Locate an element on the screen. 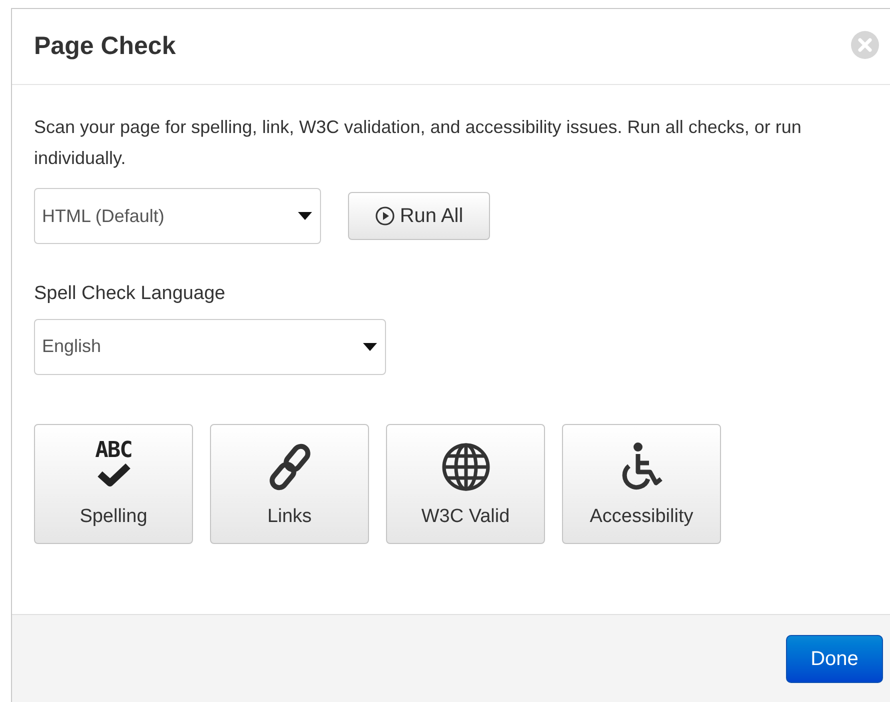 This screenshot has height=702, width=890. dialog-title: Page Check is located at coordinates (105, 46).